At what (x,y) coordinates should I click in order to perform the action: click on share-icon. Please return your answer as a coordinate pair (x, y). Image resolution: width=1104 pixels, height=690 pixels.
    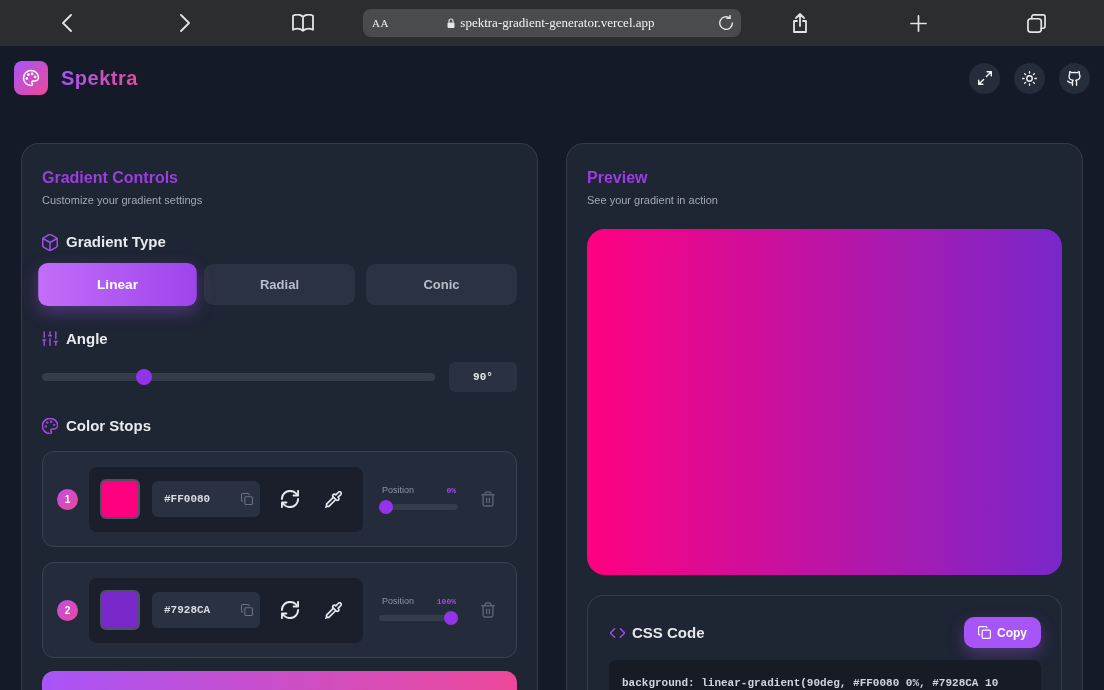
    Looking at the image, I should click on (800, 23).